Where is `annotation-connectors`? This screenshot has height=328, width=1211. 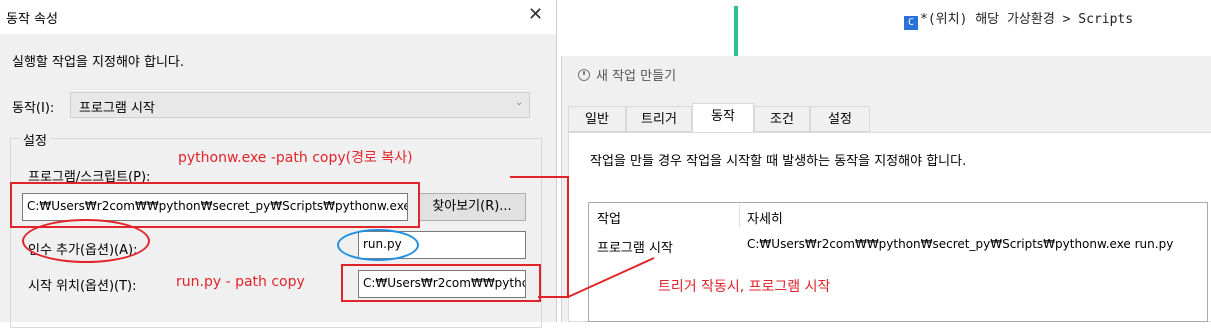 annotation-connectors is located at coordinates (582, 237).